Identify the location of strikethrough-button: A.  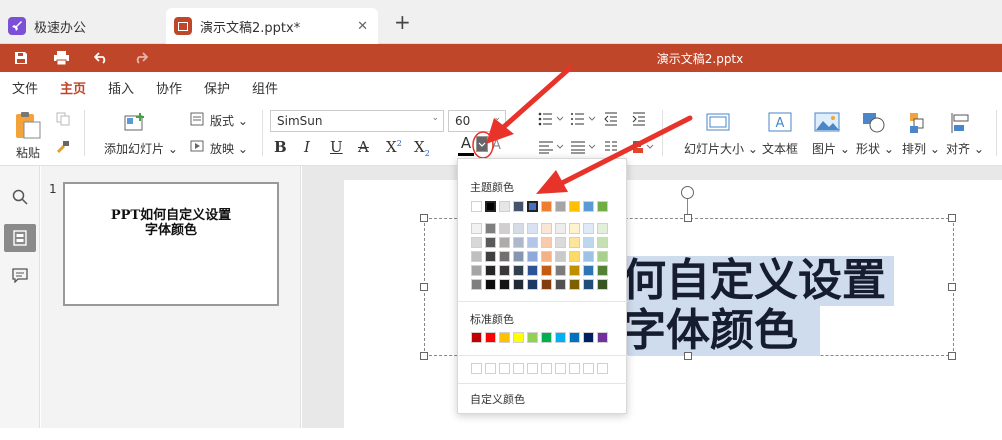
(363, 147).